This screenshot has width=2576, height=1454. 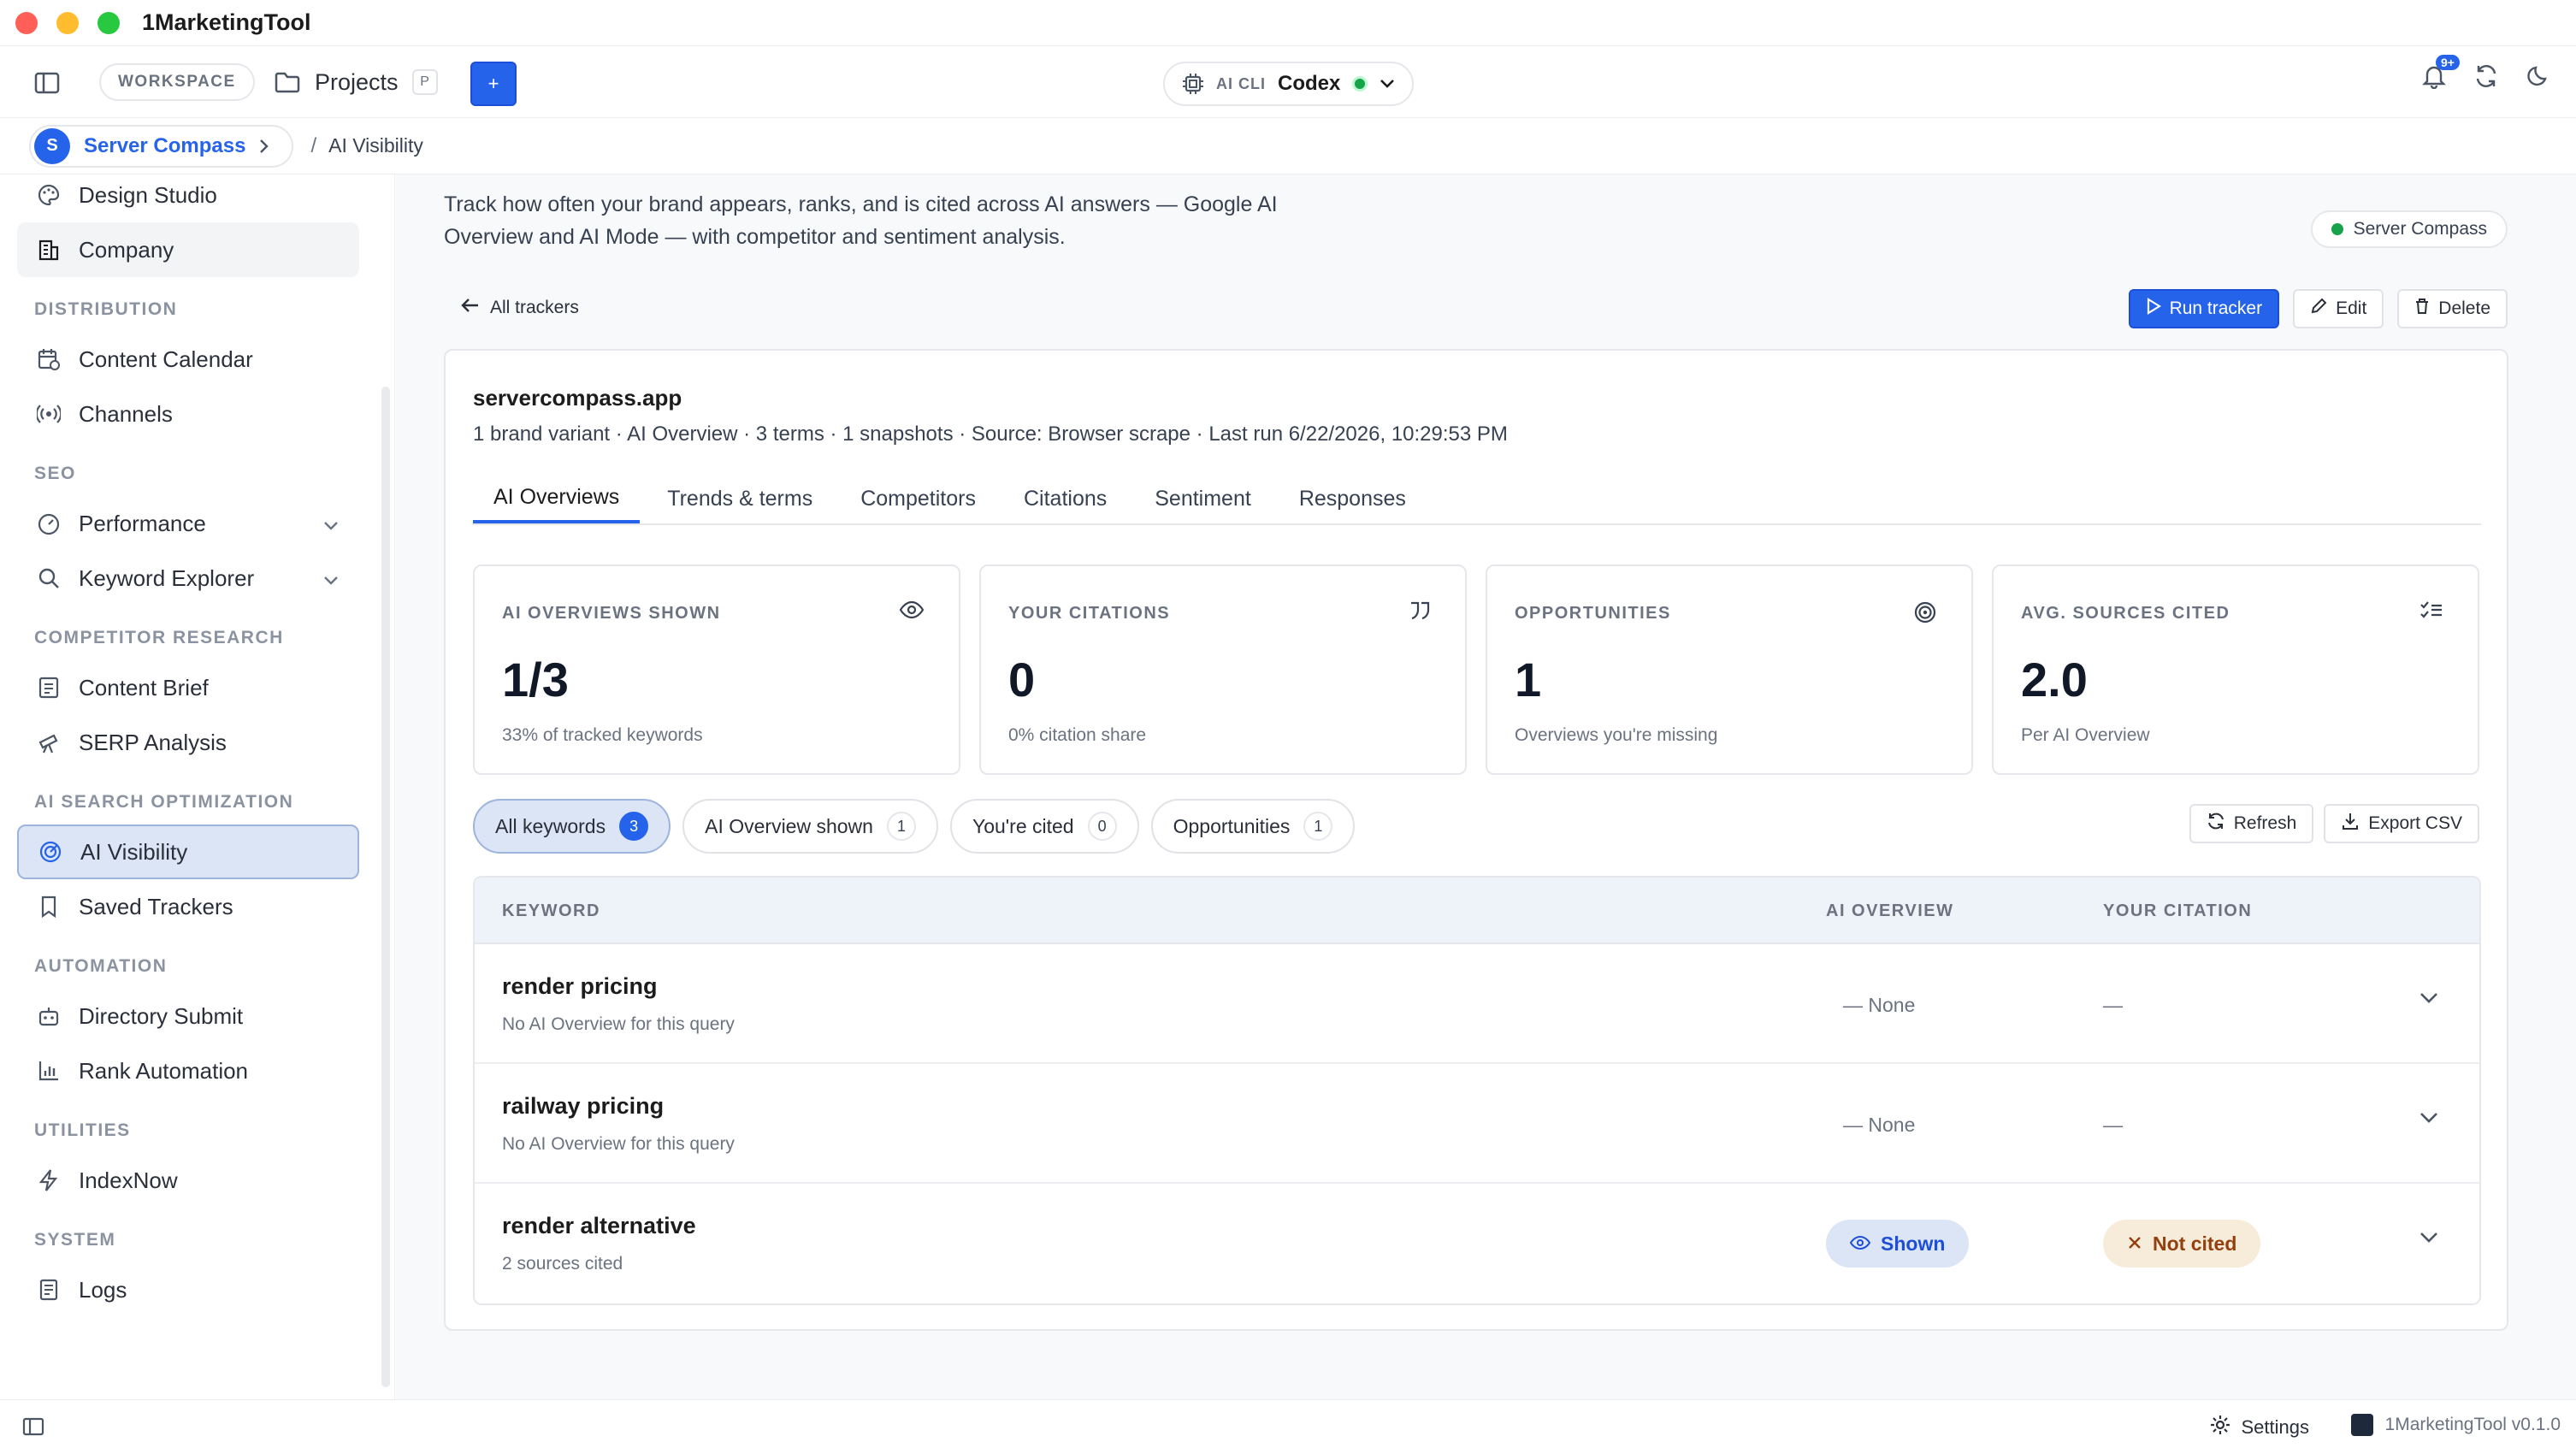 I want to click on quote-icon, so click(x=1420, y=612).